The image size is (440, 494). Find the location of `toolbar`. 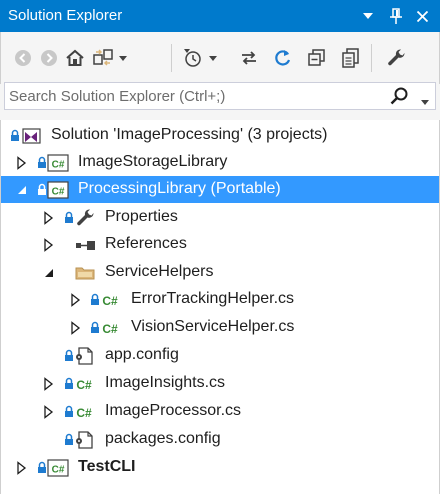

toolbar is located at coordinates (220, 58).